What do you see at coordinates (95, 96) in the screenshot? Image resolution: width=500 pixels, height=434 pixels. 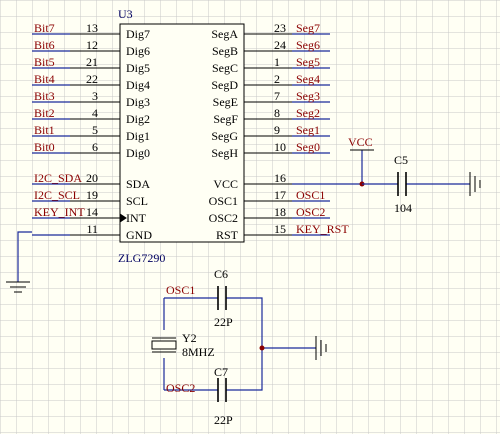 I see `pin-number: 3` at bounding box center [95, 96].